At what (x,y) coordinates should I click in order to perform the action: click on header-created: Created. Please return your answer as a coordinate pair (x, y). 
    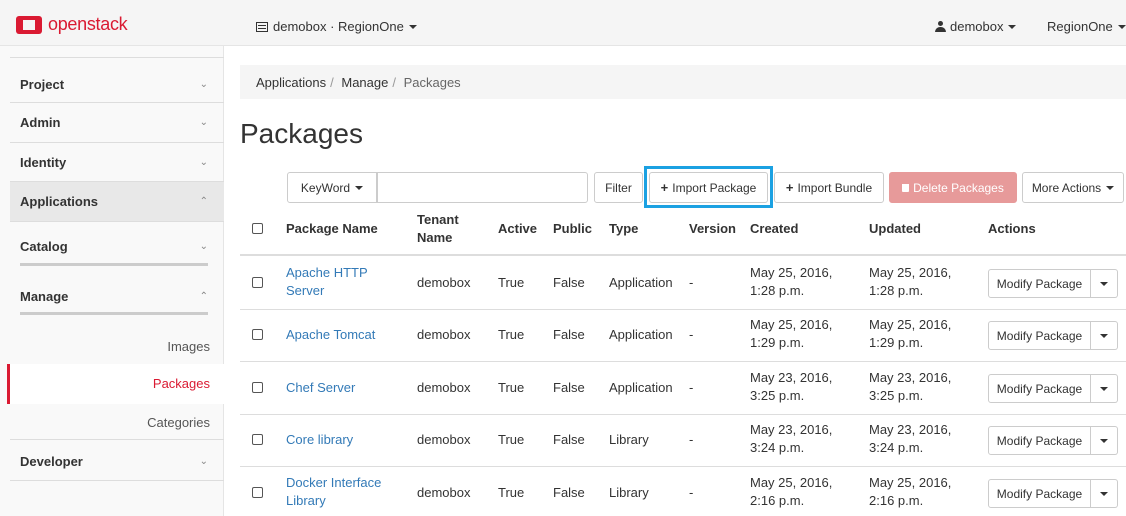
    Looking at the image, I should click on (774, 228).